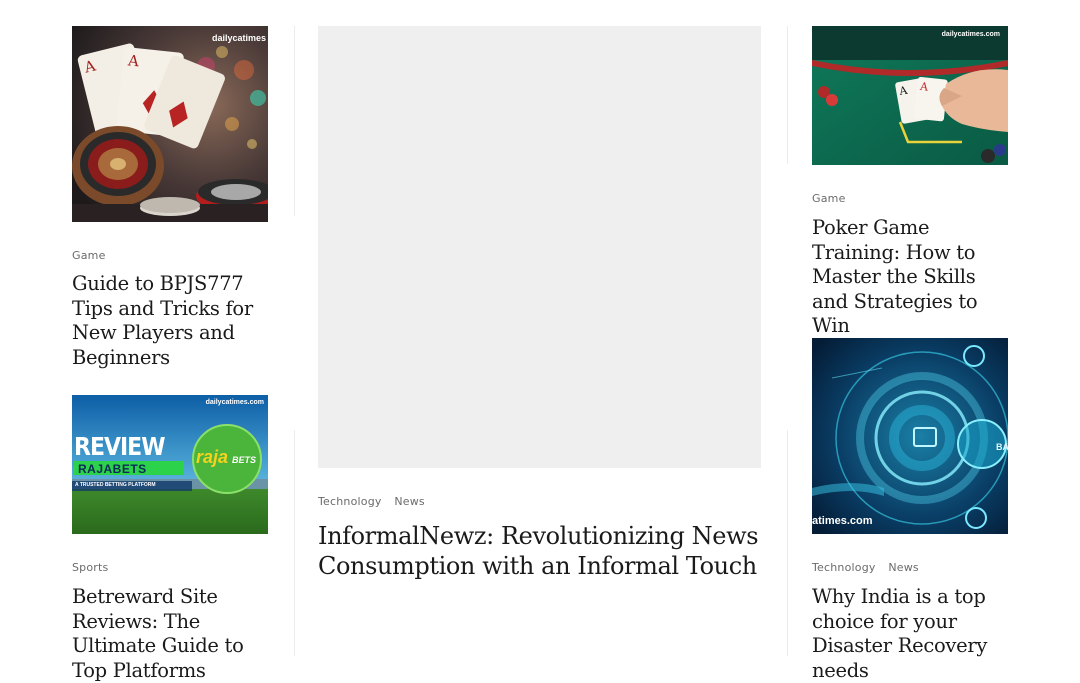 The width and height of the screenshot is (1080, 683). Describe the element at coordinates (787, 95) in the screenshot. I see `column-divider-right-top` at that location.